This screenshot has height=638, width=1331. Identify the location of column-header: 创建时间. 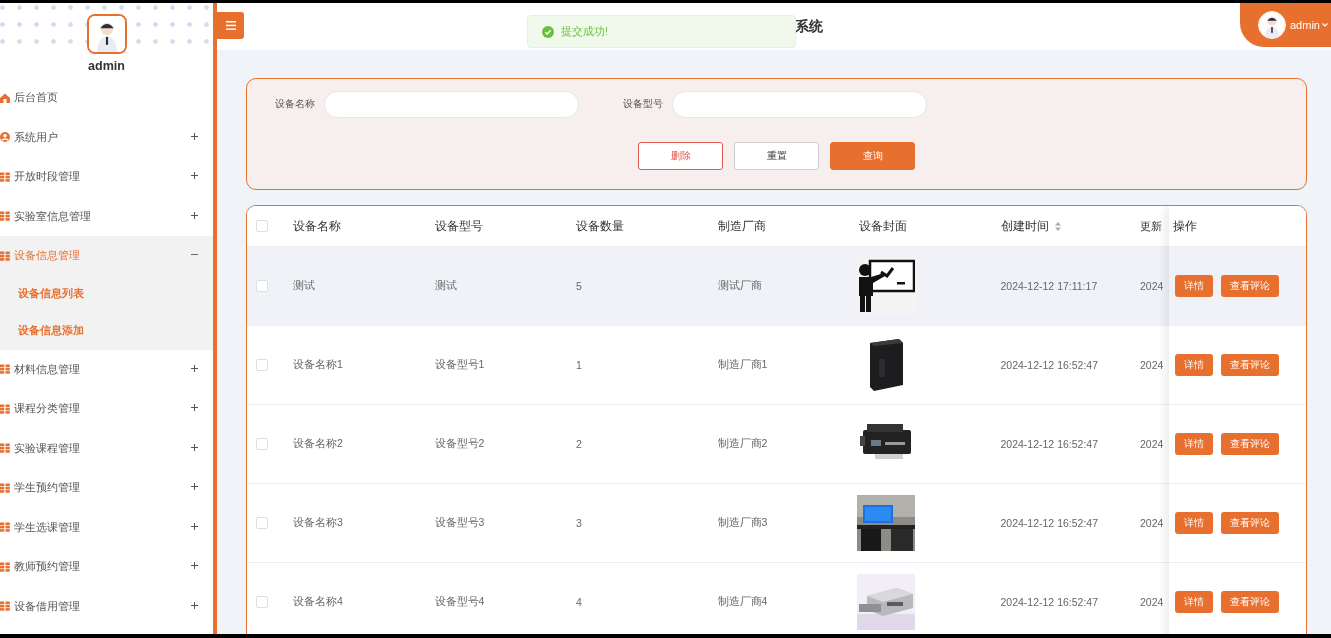
(1057, 226).